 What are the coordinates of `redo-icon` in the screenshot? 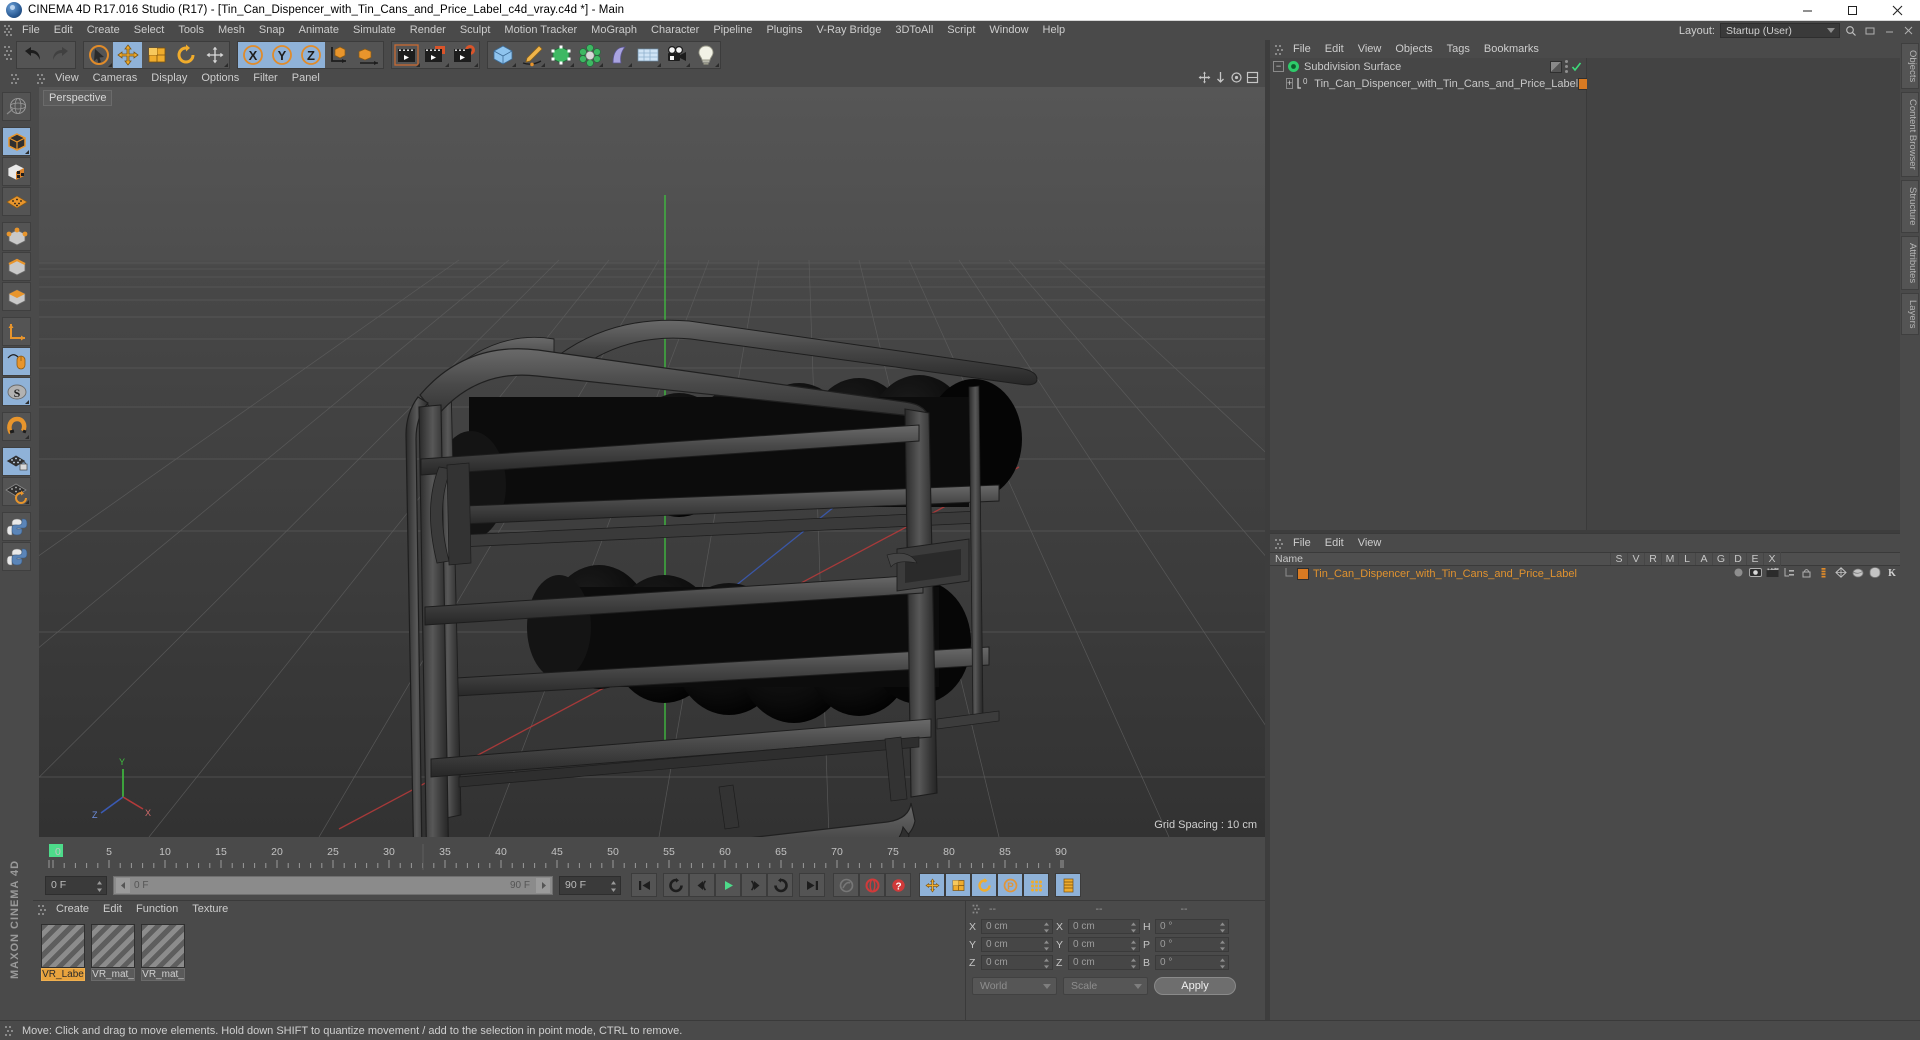 It's located at (60, 55).